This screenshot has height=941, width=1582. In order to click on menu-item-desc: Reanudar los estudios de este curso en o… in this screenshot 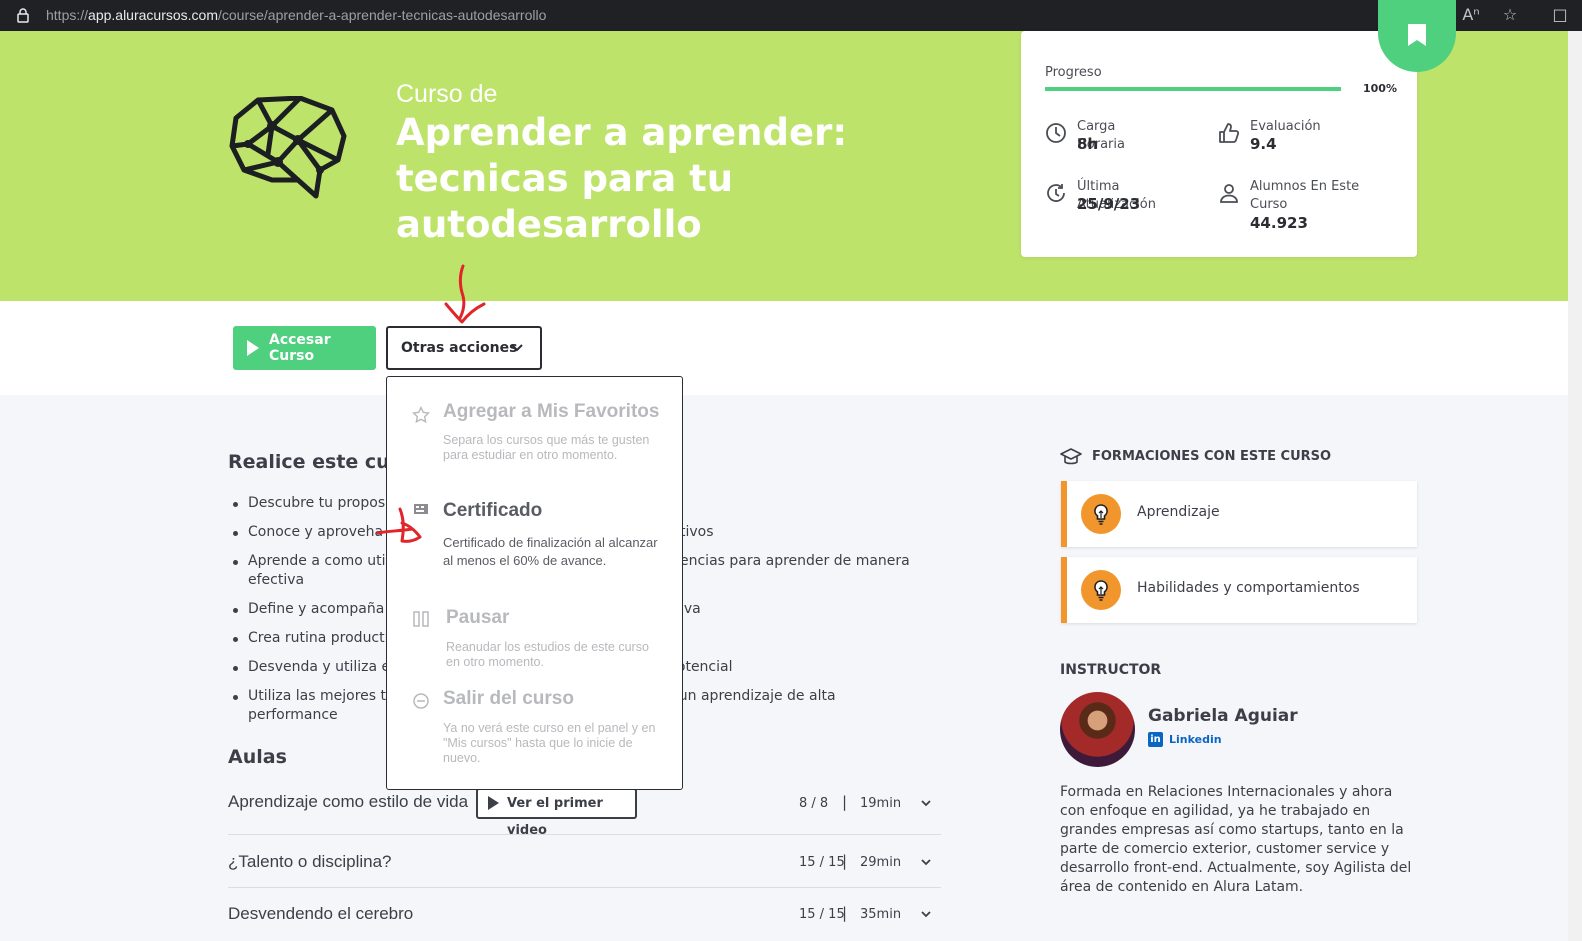, I will do `click(547, 654)`.